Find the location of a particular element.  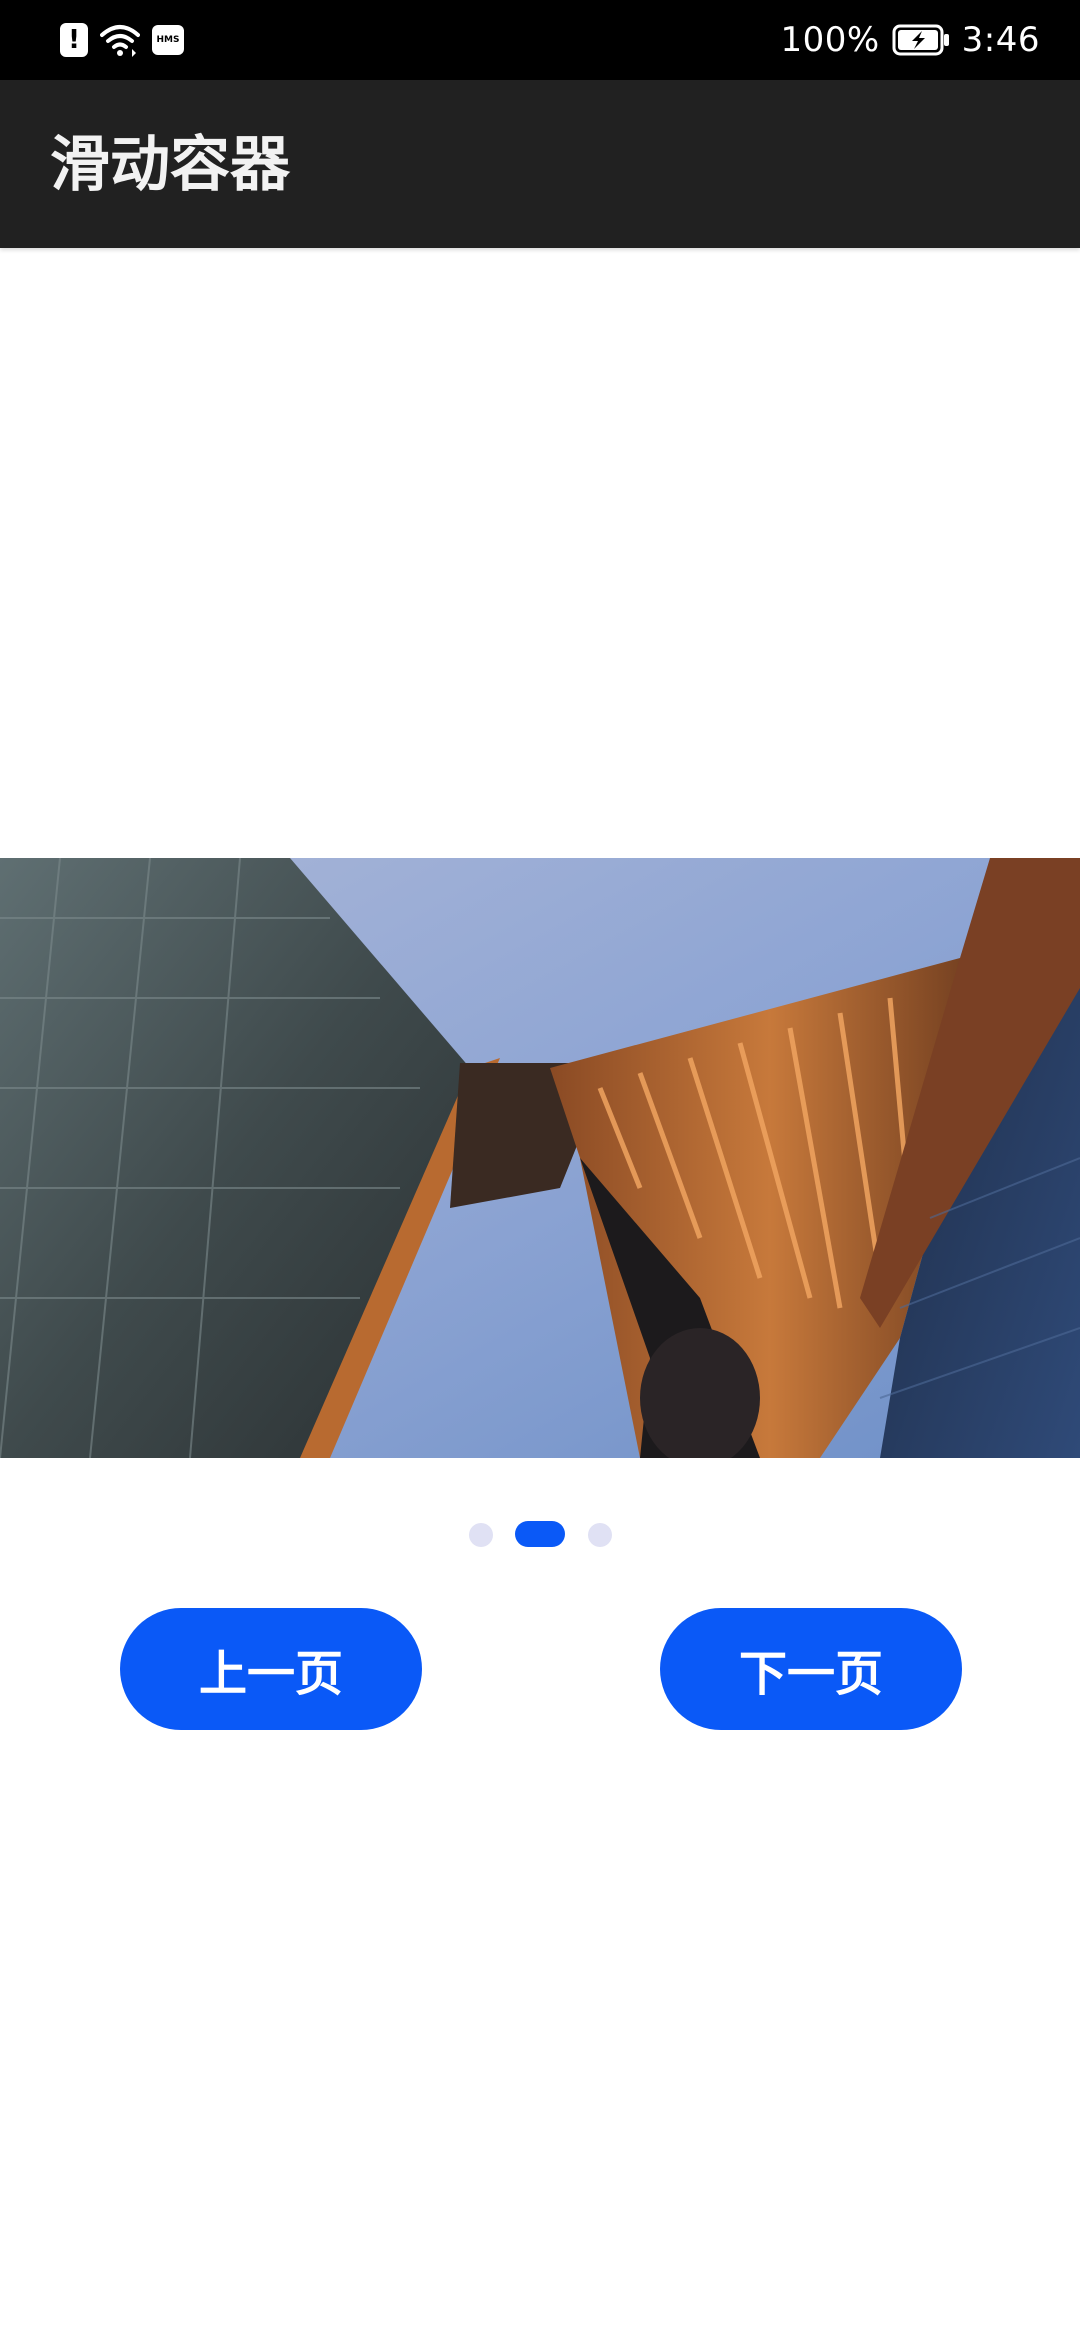

page-title: 滑动容器 is located at coordinates (170, 165).